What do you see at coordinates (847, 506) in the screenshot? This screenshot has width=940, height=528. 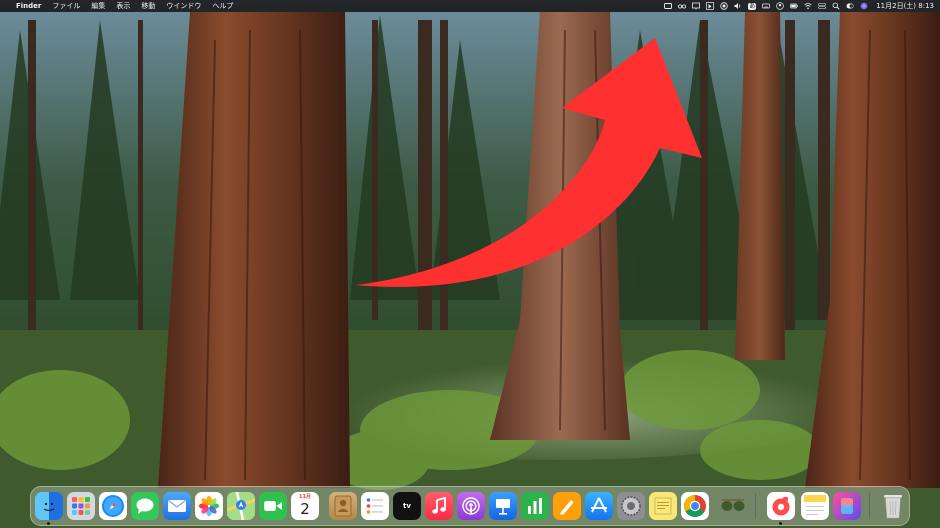 I see `shortcuts-icon` at bounding box center [847, 506].